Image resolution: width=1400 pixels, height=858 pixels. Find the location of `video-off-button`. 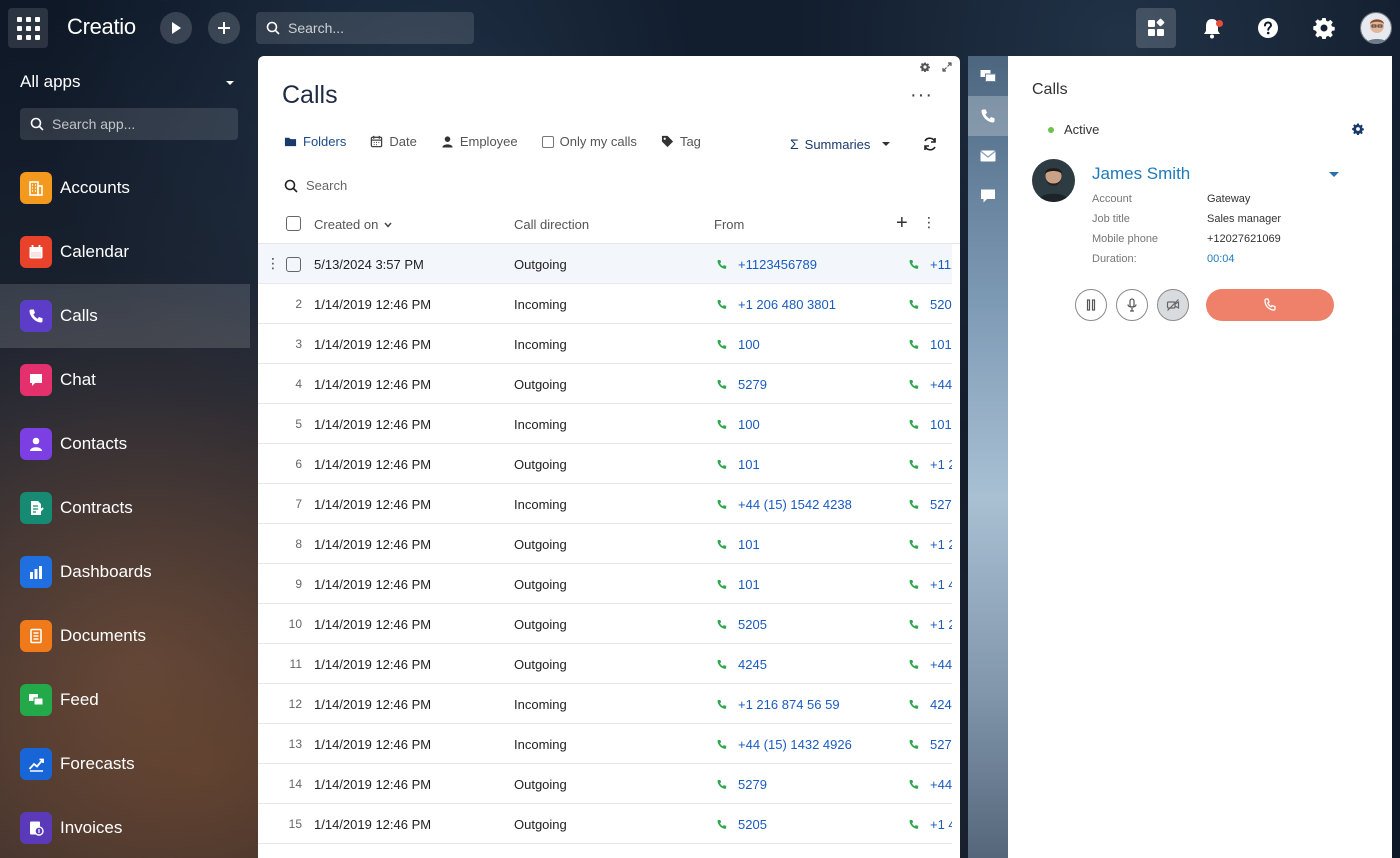

video-off-button is located at coordinates (1173, 305).